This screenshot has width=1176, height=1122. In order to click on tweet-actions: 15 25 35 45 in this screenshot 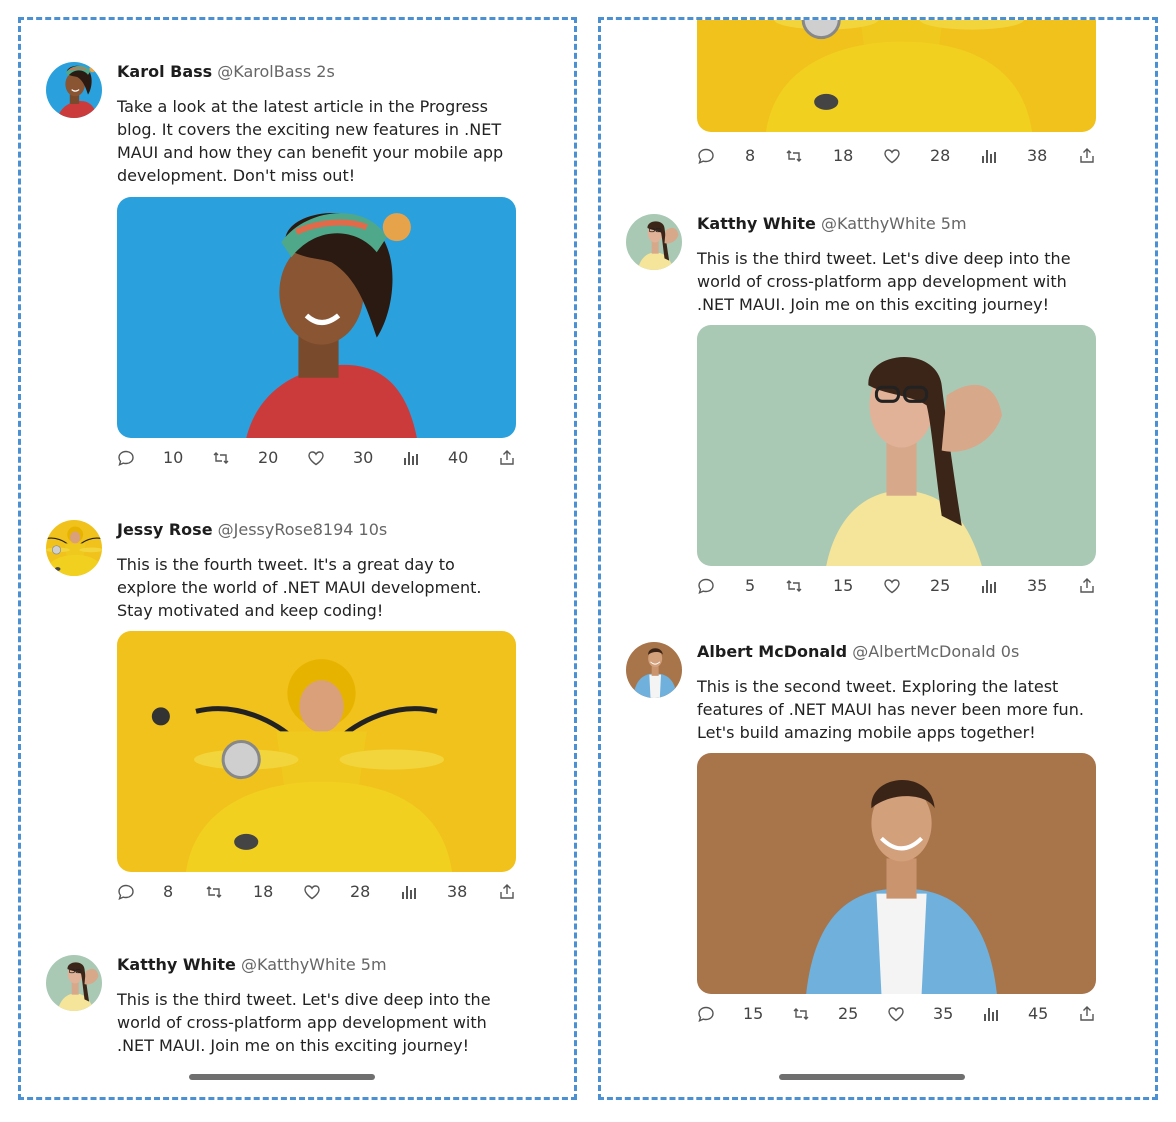, I will do `click(899, 1014)`.